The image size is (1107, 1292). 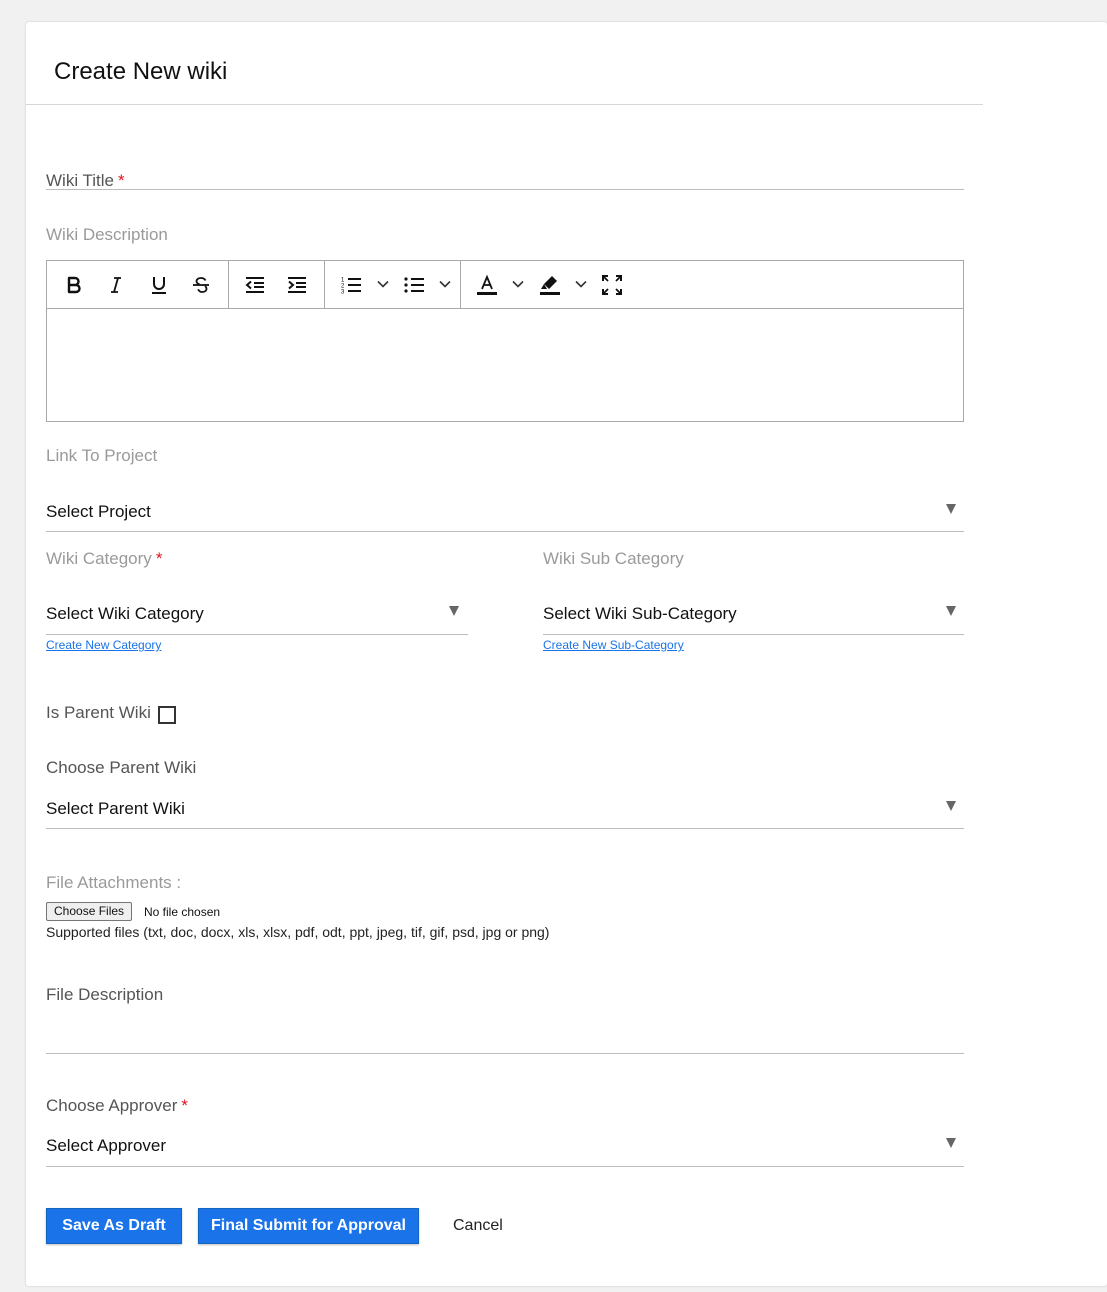 What do you see at coordinates (114, 1226) in the screenshot?
I see `save-as-draft-button: Save As Draft` at bounding box center [114, 1226].